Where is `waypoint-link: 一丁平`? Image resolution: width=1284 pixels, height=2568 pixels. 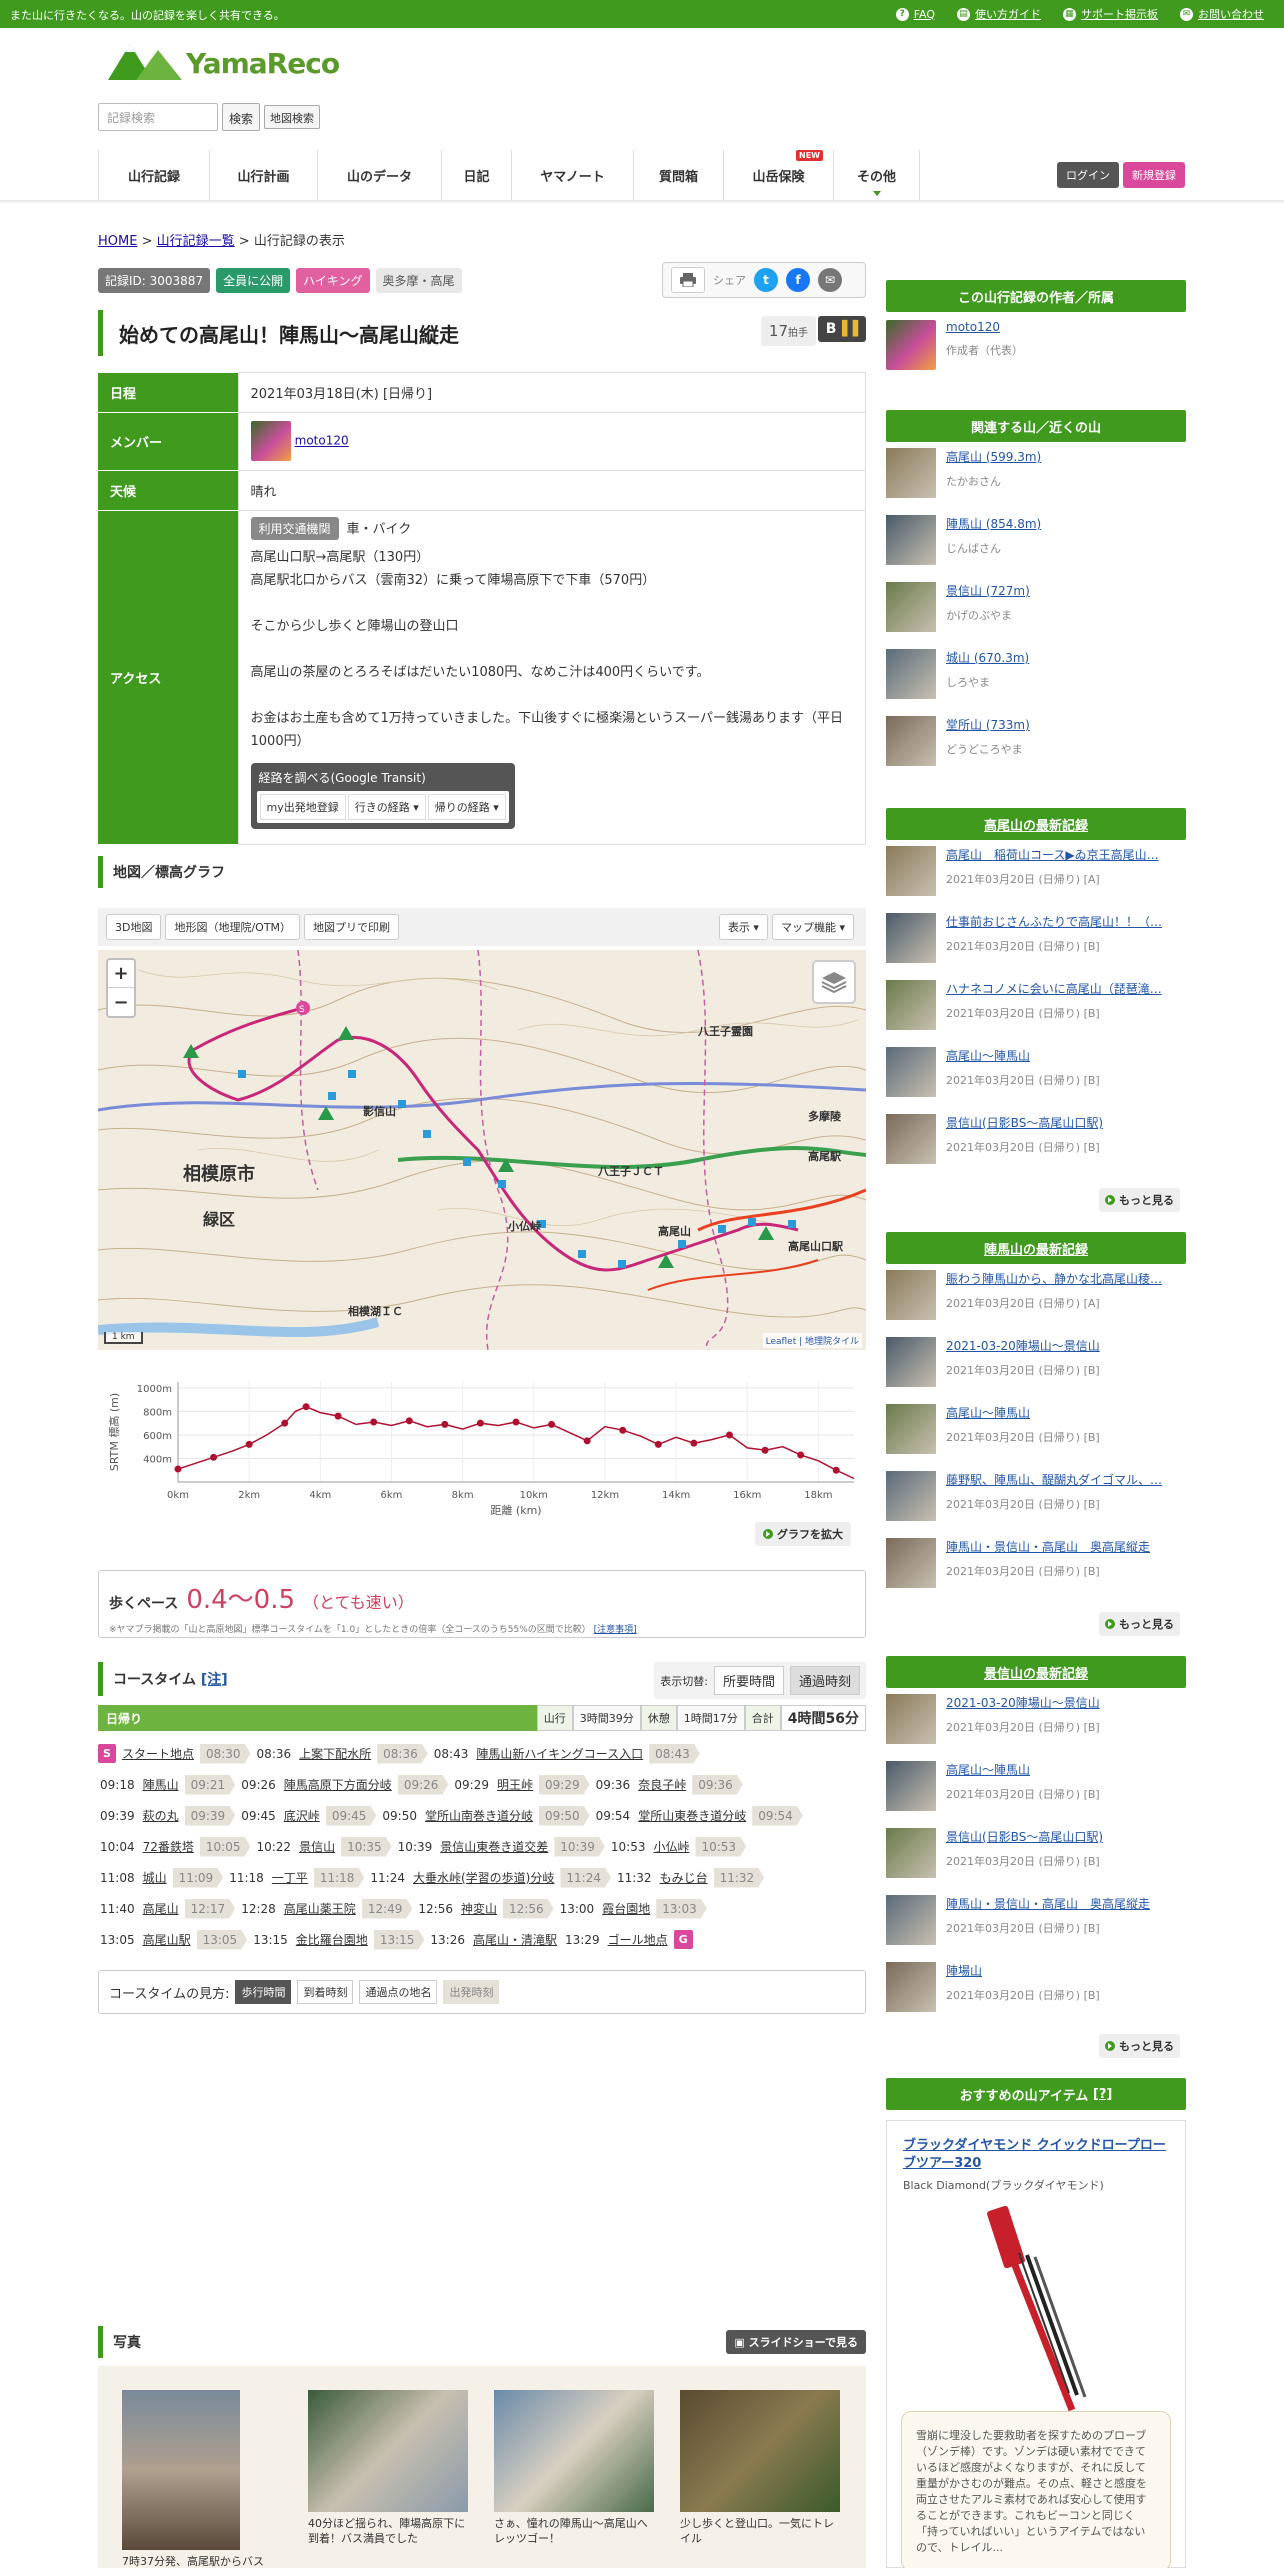
waypoint-link: 一丁平 is located at coordinates (290, 1877).